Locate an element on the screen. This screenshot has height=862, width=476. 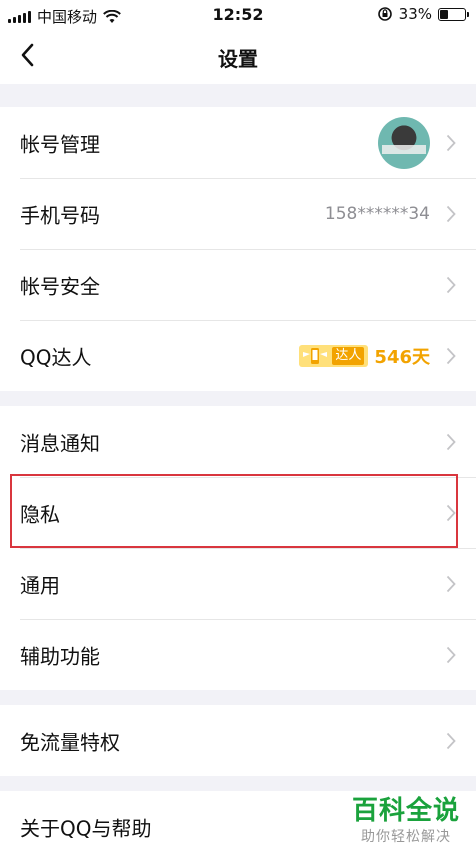
watermark: 百科全说 助你轻松解决 is located at coordinates (406, 821).